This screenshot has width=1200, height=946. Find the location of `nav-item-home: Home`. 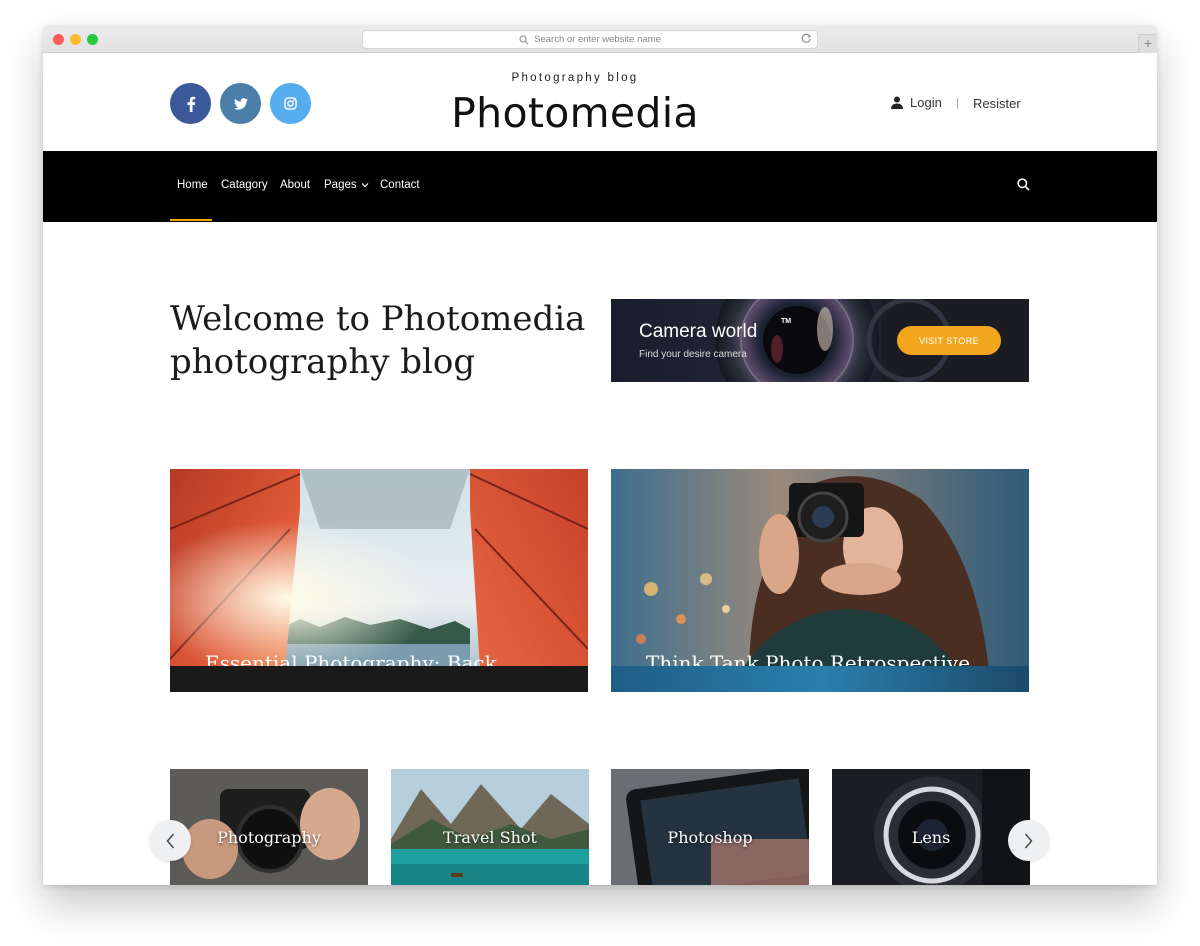

nav-item-home: Home is located at coordinates (192, 185).